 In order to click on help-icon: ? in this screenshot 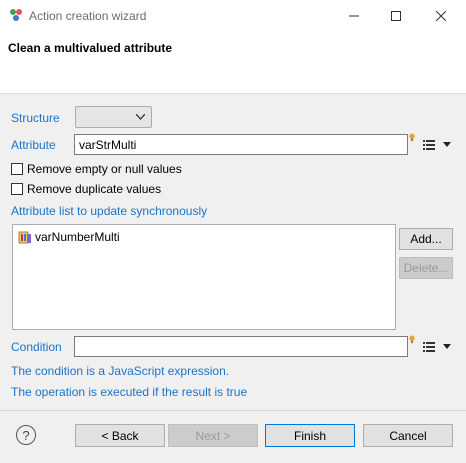, I will do `click(26, 435)`.